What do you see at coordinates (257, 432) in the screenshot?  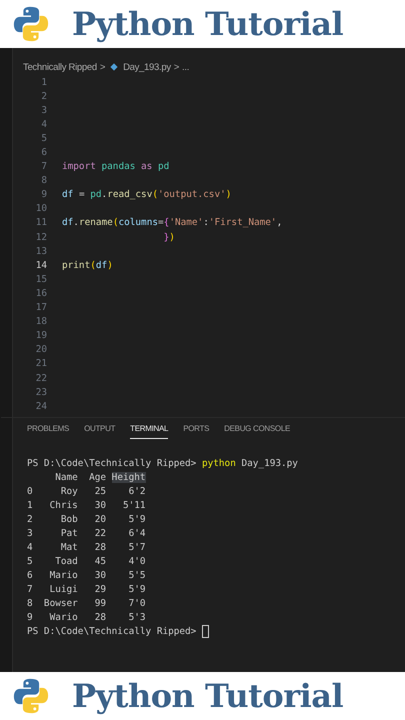 I see `panel-tab: DEBUG CONSOLE` at bounding box center [257, 432].